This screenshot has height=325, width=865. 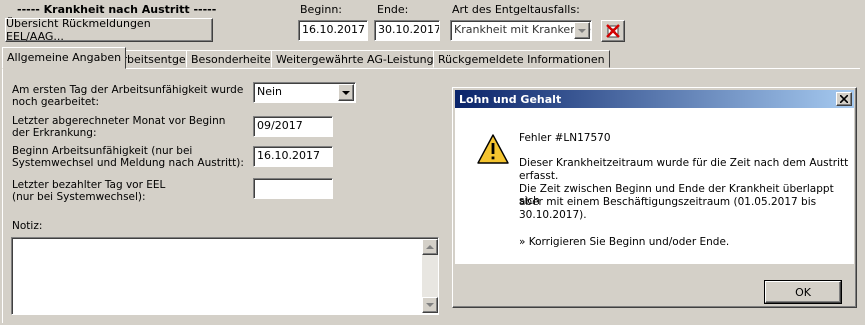 What do you see at coordinates (565, 138) in the screenshot?
I see `error-code: Fehler #LN17570` at bounding box center [565, 138].